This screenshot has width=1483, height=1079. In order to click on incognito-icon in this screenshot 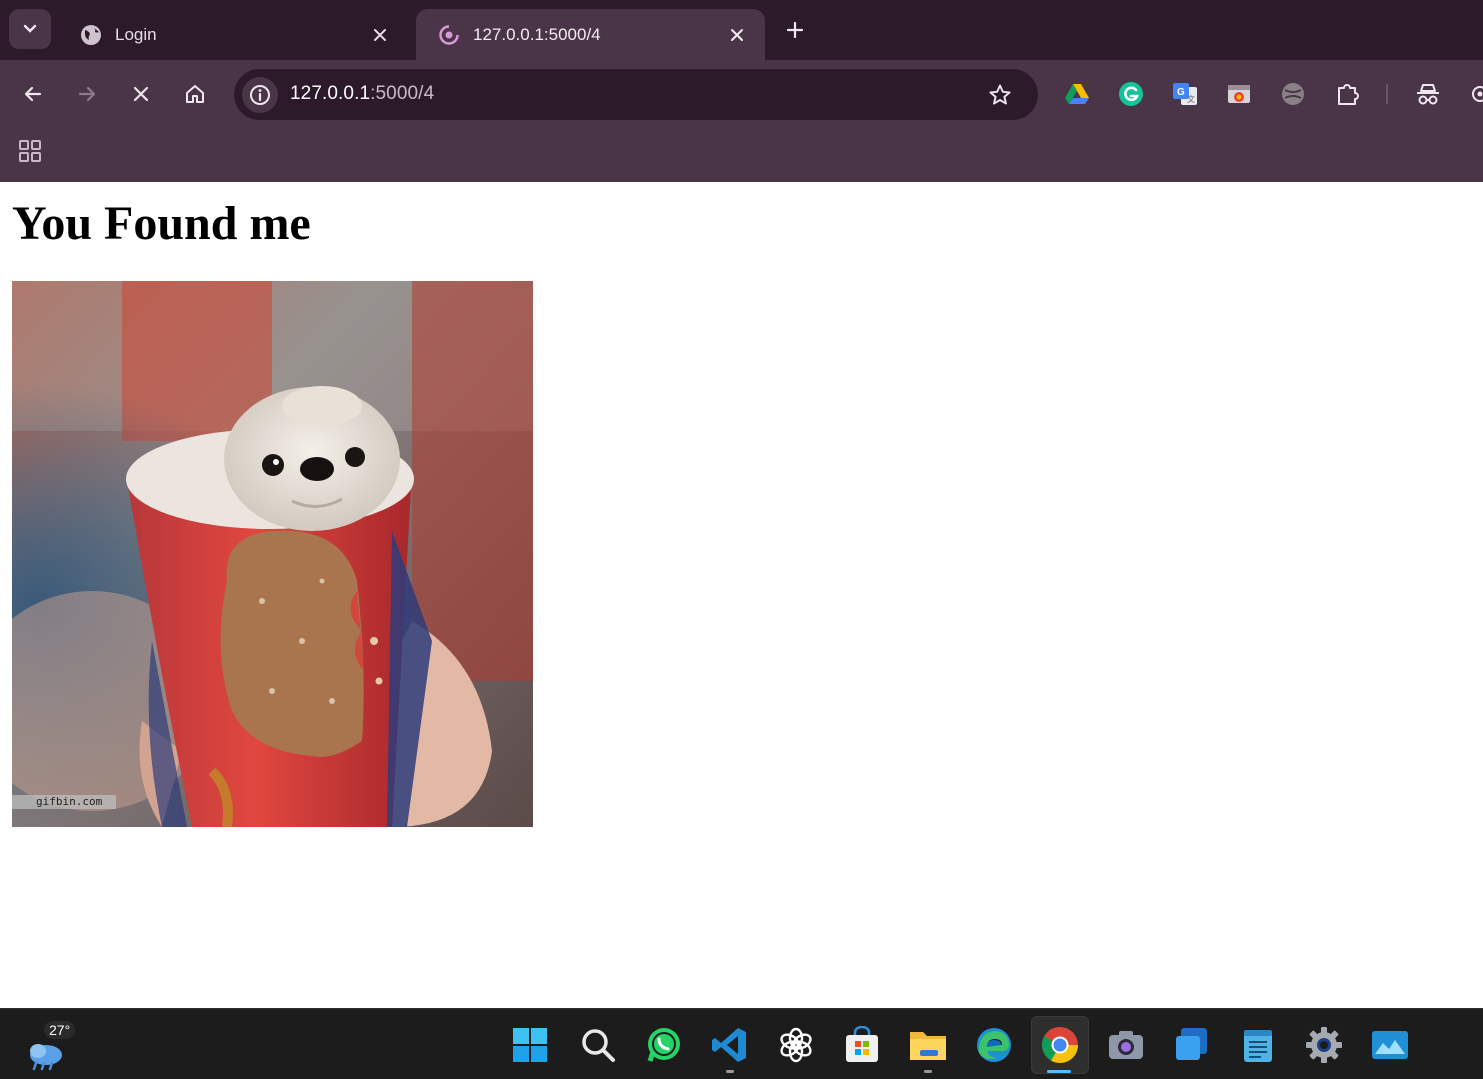, I will do `click(1428, 94)`.